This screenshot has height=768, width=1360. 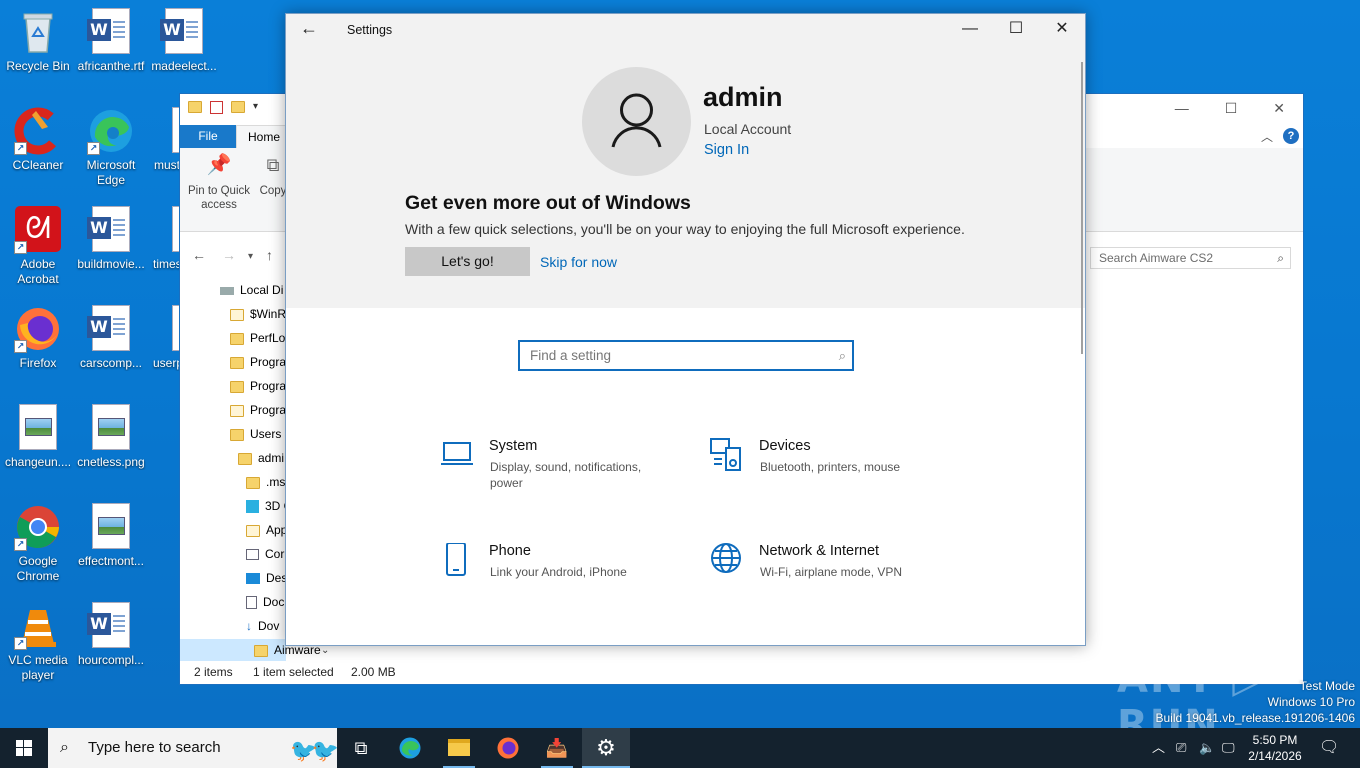 I want to click on tree-item: Users, so click(x=255, y=434).